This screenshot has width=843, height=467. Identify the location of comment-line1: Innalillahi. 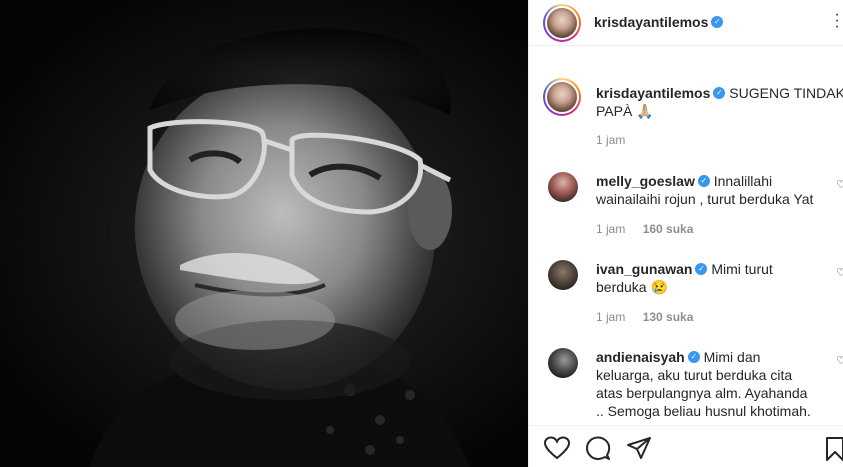
(743, 181).